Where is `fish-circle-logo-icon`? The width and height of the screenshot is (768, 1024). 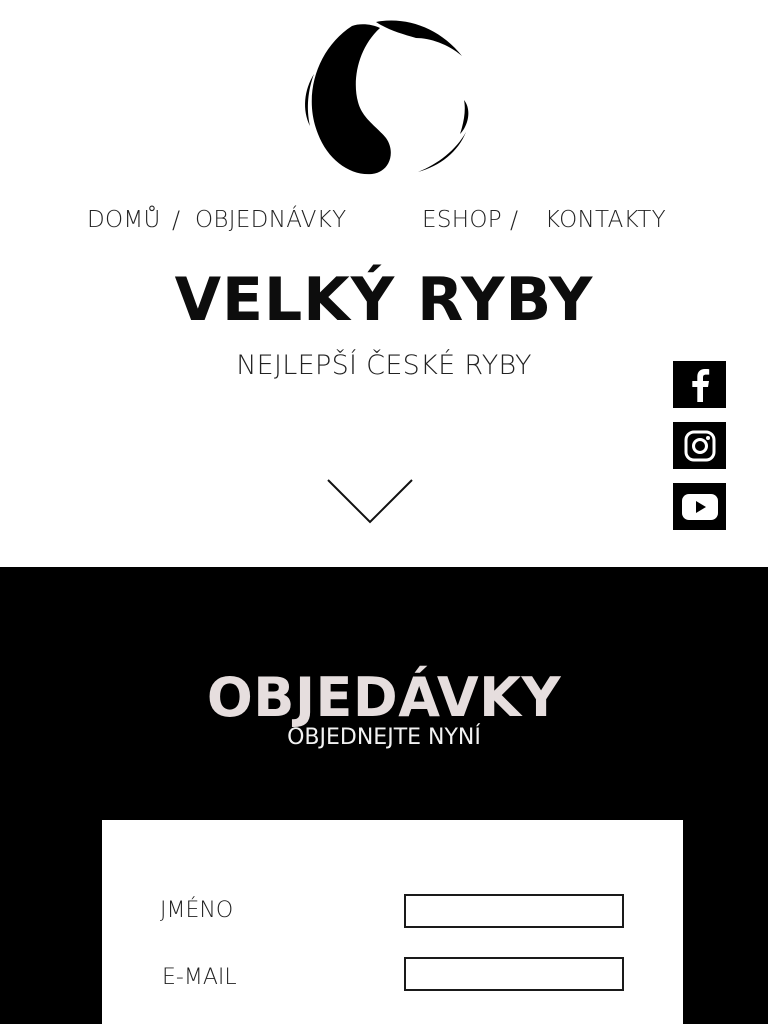 fish-circle-logo-icon is located at coordinates (385, 99).